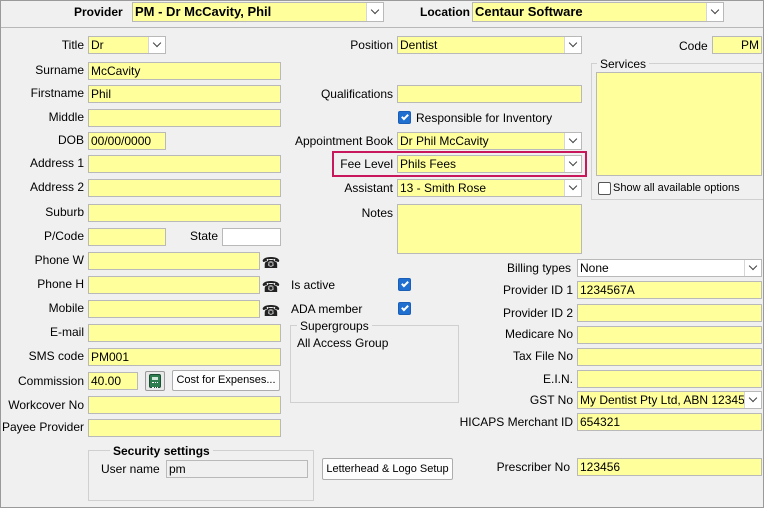  I want to click on gst-label: GST No, so click(551, 400).